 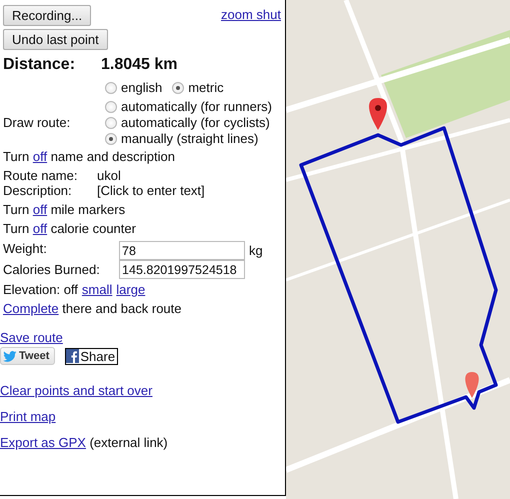 What do you see at coordinates (31, 337) in the screenshot?
I see `save-route-link: Save route` at bounding box center [31, 337].